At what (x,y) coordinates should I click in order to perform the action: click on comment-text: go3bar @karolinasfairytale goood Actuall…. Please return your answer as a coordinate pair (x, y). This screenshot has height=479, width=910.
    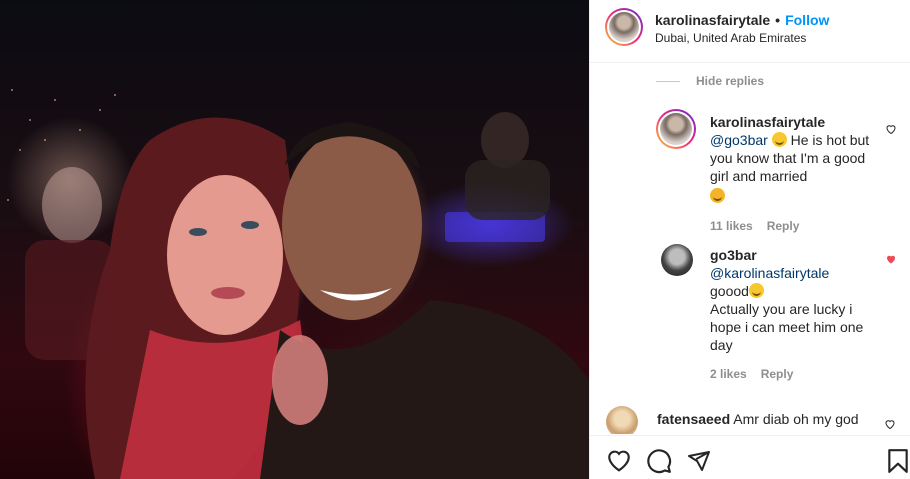
    Looking at the image, I should click on (795, 300).